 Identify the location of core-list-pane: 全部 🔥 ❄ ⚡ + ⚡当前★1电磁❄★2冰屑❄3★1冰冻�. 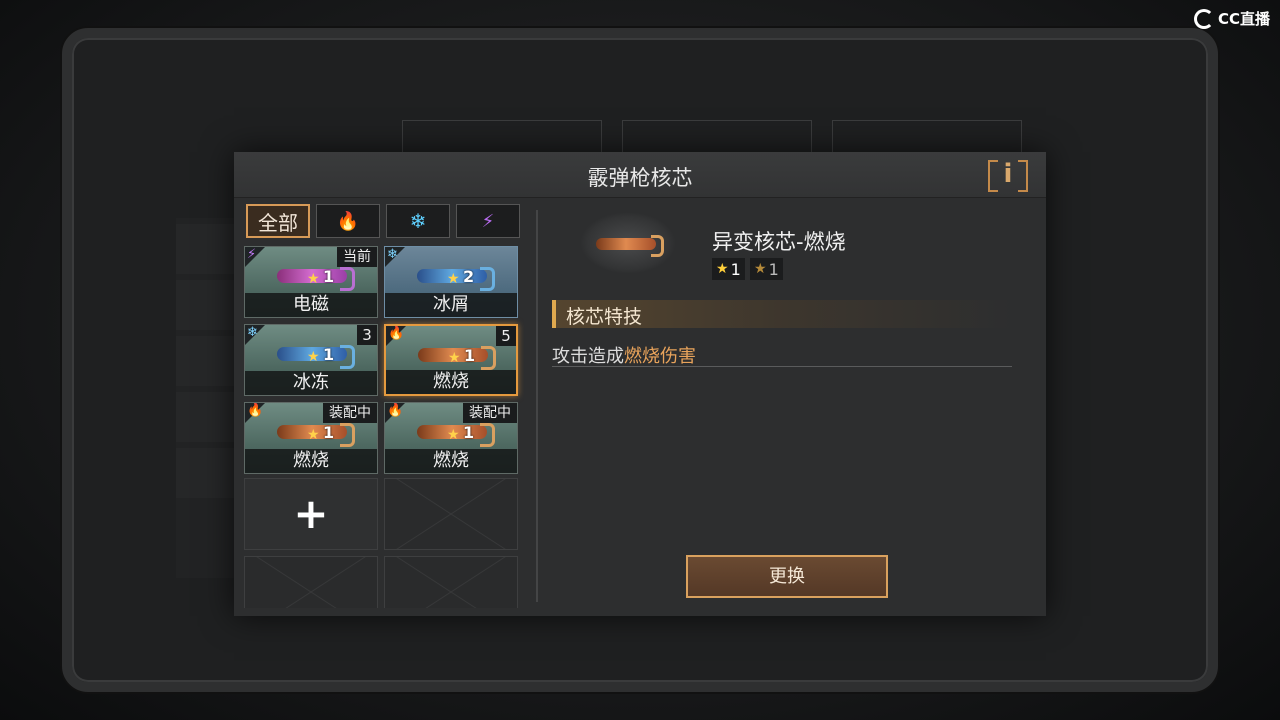
(384, 406).